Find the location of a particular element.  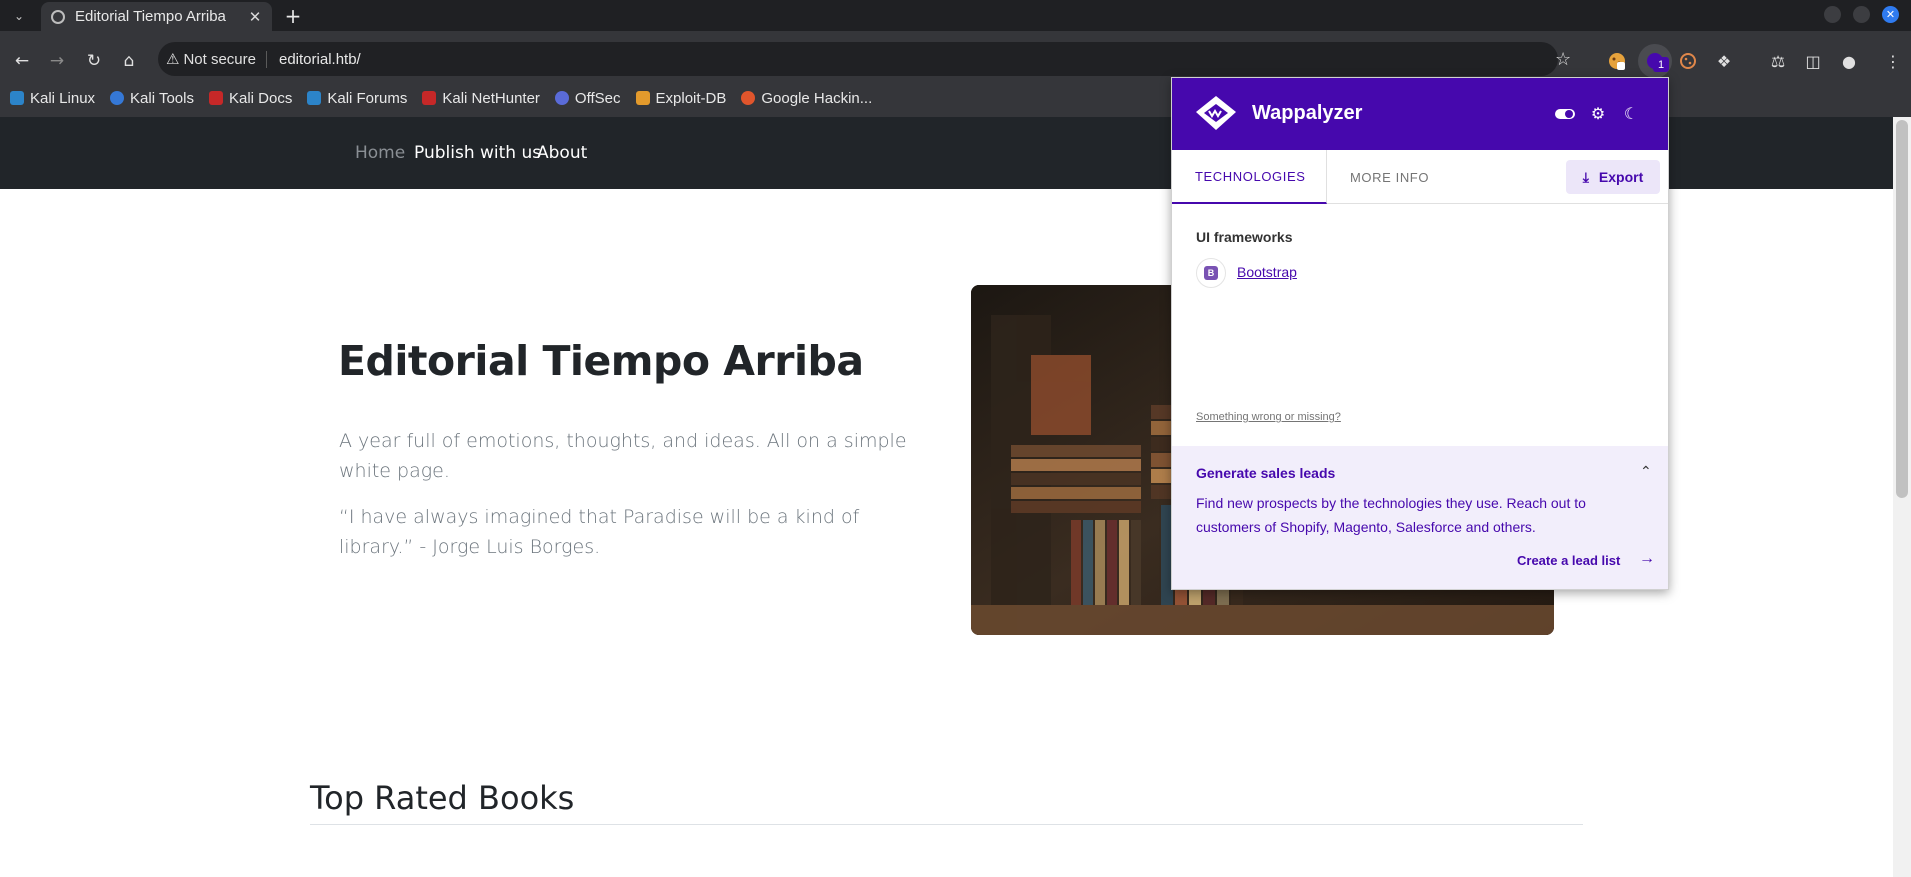

minimize-button is located at coordinates (1832, 14).